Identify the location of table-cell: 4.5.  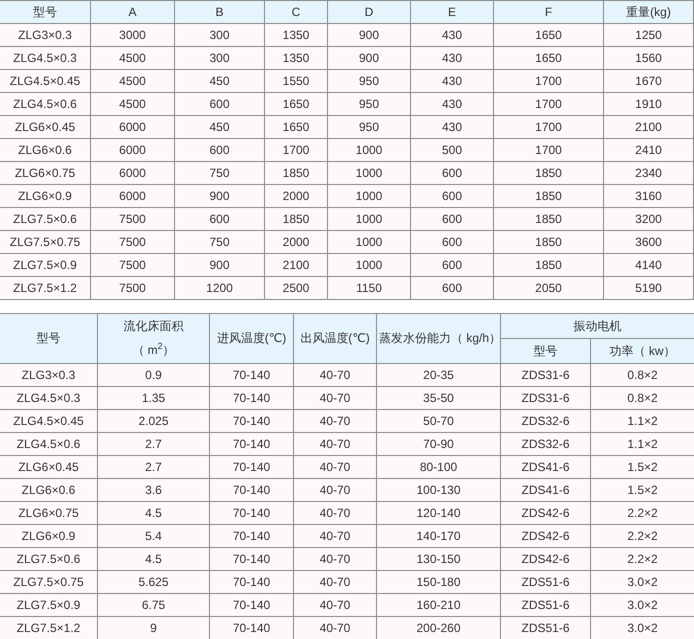
(154, 559).